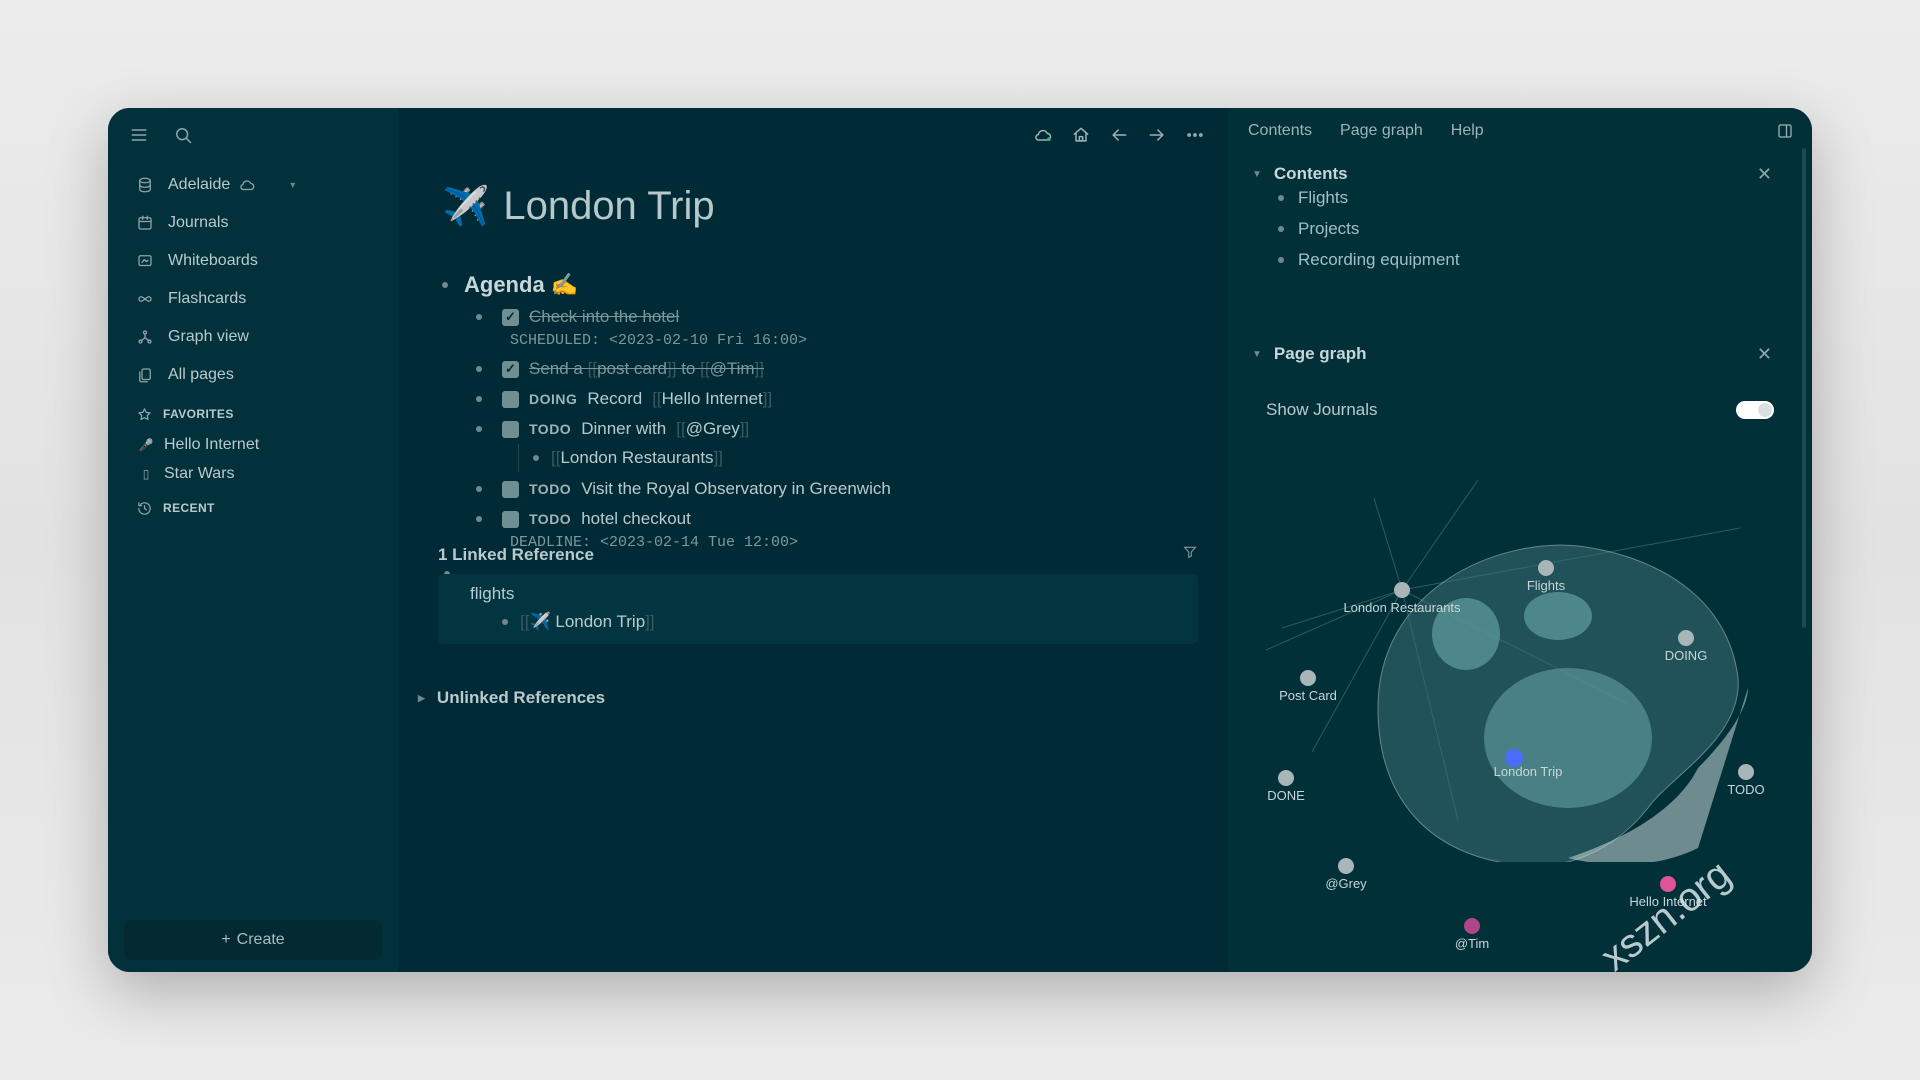  Describe the element at coordinates (1280, 131) in the screenshot. I see `tab-contents: Contents` at that location.